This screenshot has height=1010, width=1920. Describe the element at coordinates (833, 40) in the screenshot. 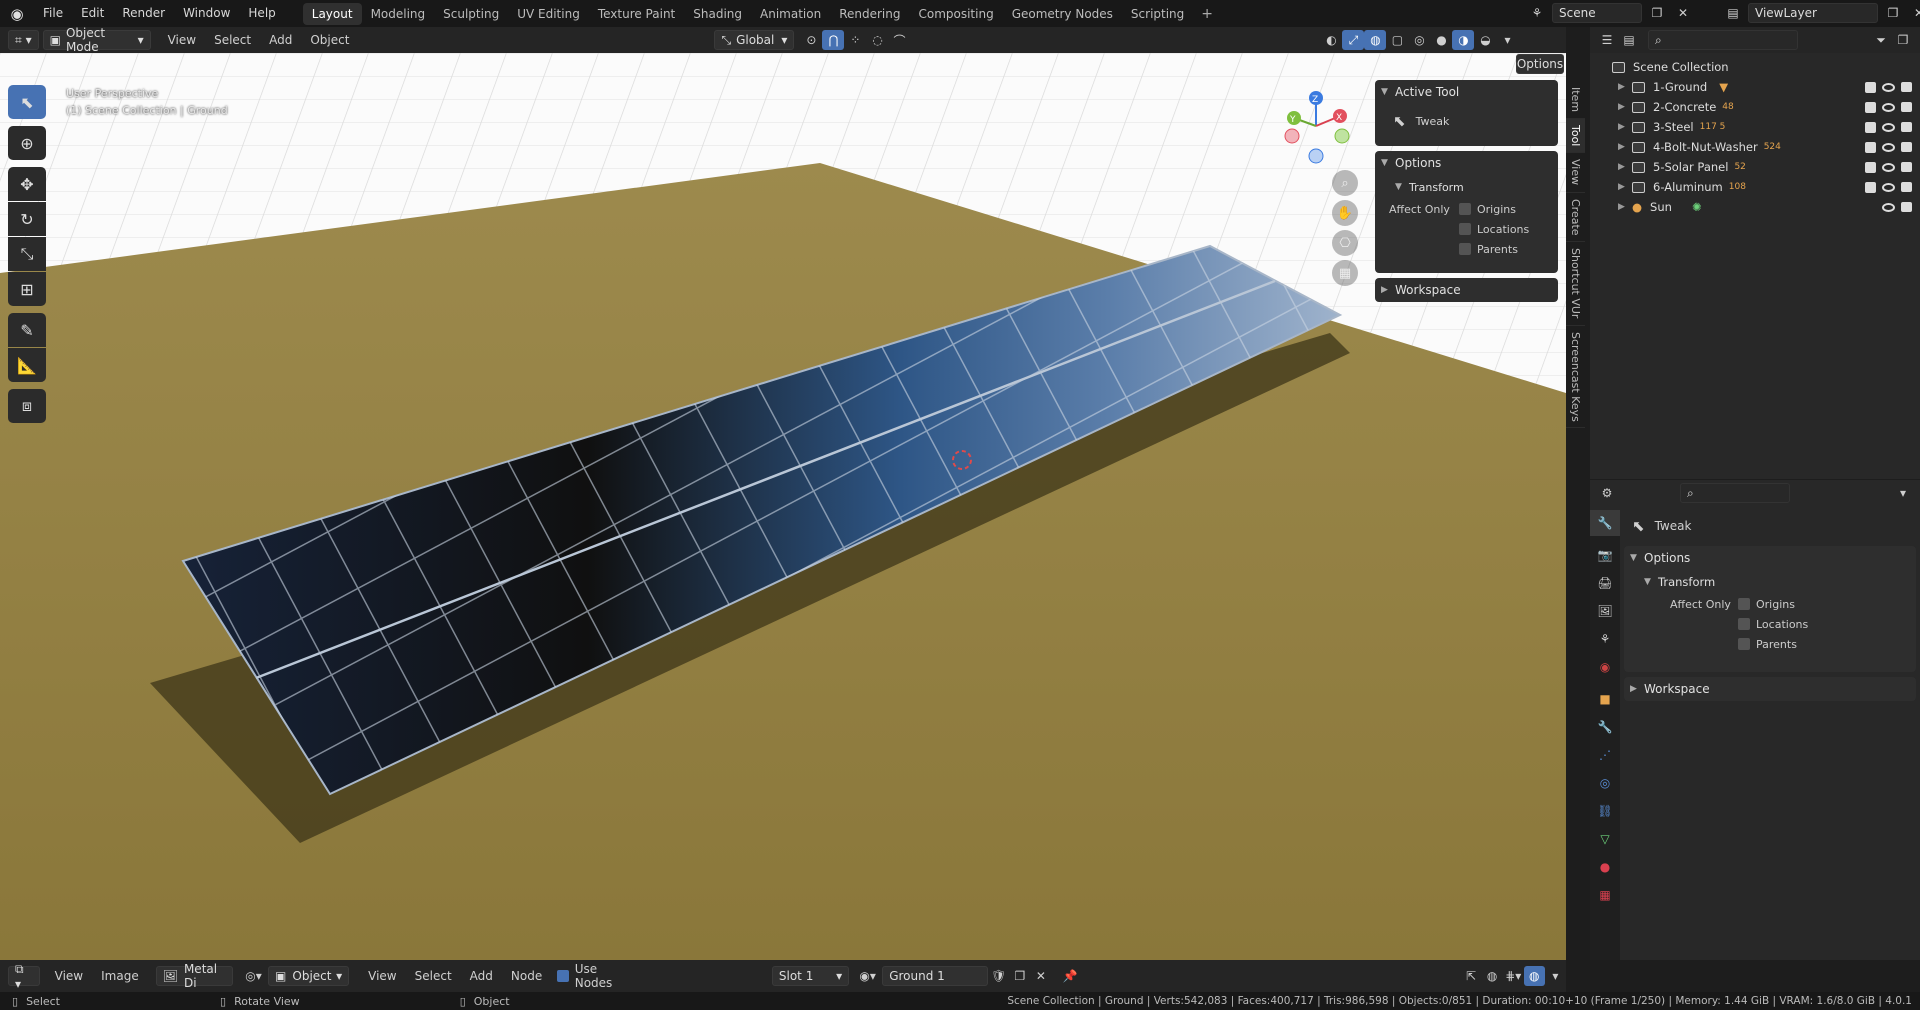

I see `snap-icon: ⋂` at that location.